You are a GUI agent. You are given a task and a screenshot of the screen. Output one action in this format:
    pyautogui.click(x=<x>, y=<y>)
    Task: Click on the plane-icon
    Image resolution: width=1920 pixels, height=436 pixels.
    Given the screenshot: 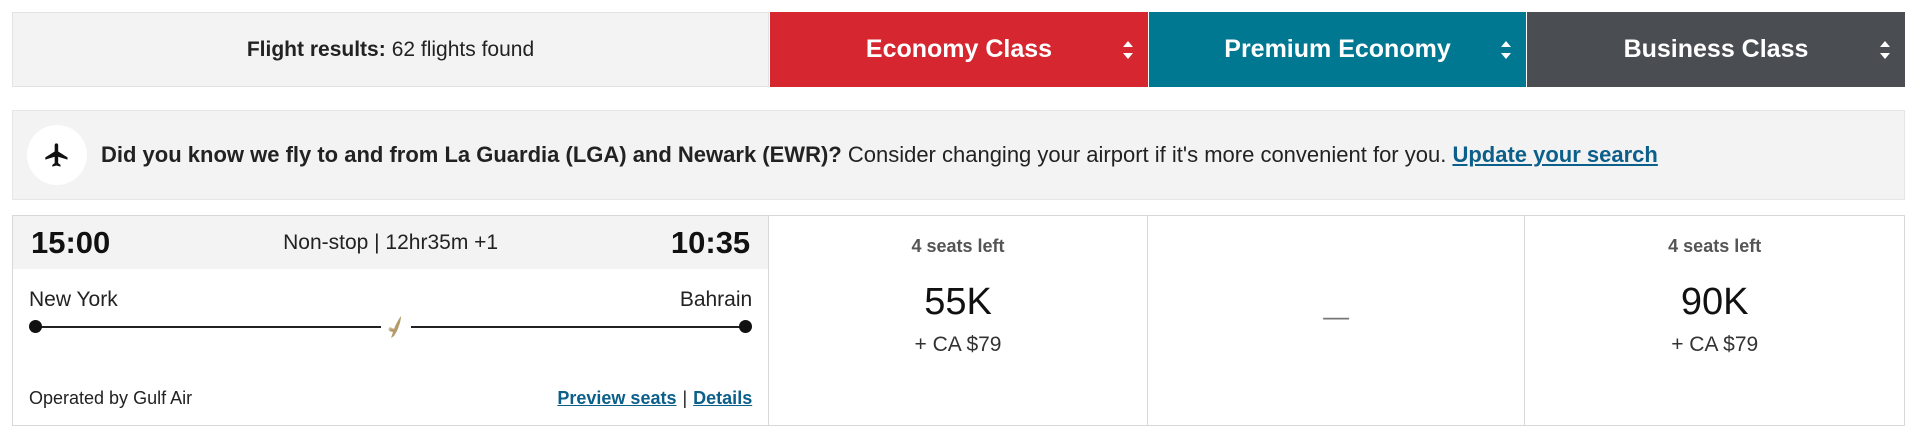 What is the action you would take?
    pyautogui.click(x=57, y=155)
    